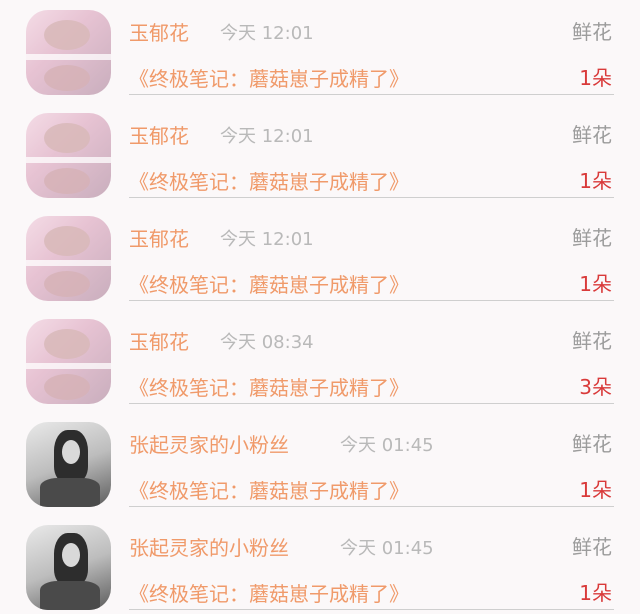 The width and height of the screenshot is (640, 614). What do you see at coordinates (595, 387) in the screenshot?
I see `gift-count: 3朵` at bounding box center [595, 387].